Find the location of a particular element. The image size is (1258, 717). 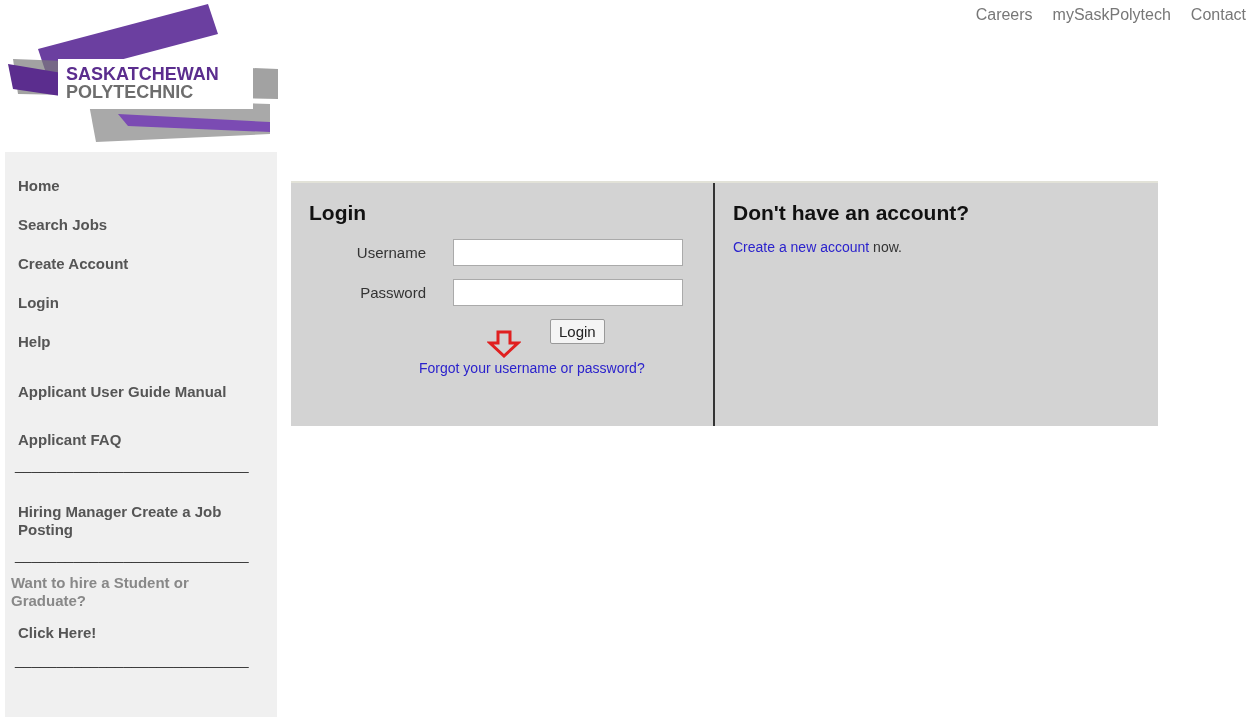

top-nav-link: mySaskPolytech is located at coordinates (1111, 15).